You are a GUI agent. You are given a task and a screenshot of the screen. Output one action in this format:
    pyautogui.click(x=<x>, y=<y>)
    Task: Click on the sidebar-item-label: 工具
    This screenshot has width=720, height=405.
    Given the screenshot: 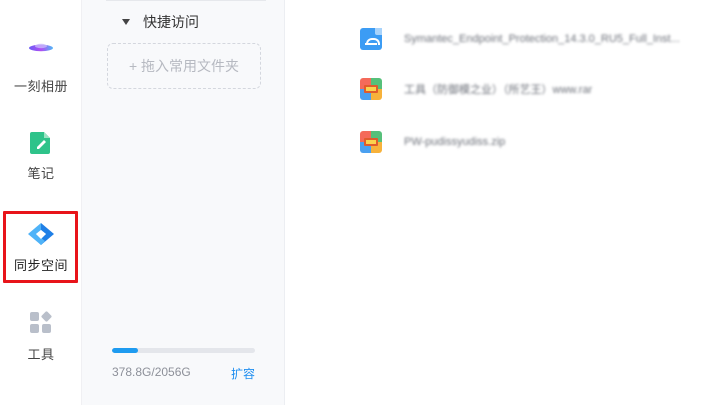 What is the action you would take?
    pyautogui.click(x=41, y=354)
    